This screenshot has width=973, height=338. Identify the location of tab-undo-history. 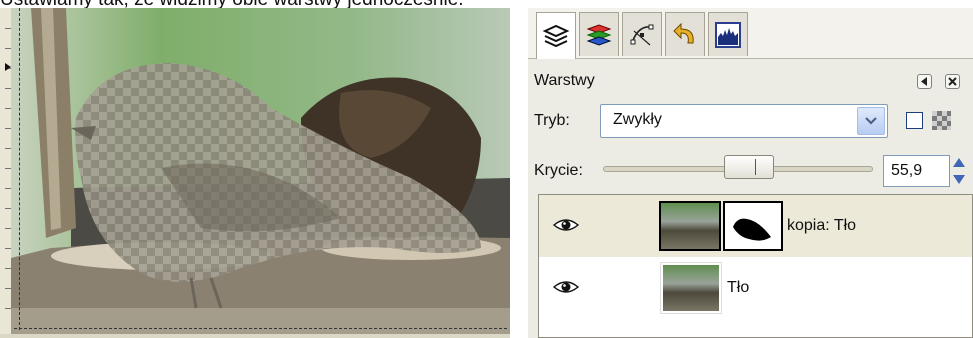
(685, 34).